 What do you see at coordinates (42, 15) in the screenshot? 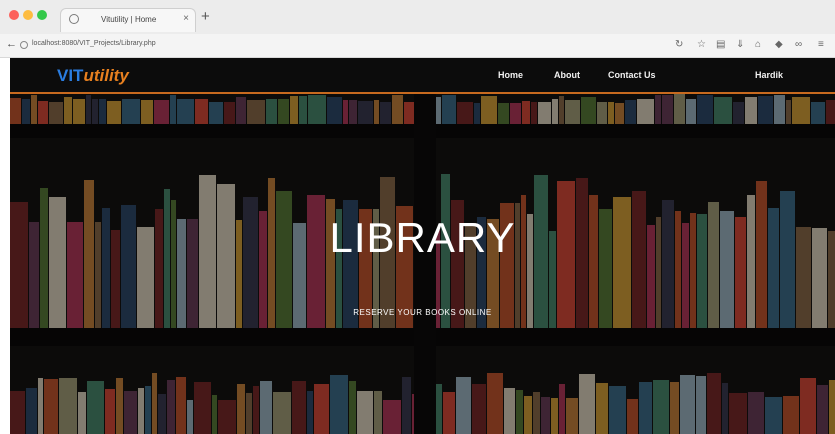
I see `zoom-window-button` at bounding box center [42, 15].